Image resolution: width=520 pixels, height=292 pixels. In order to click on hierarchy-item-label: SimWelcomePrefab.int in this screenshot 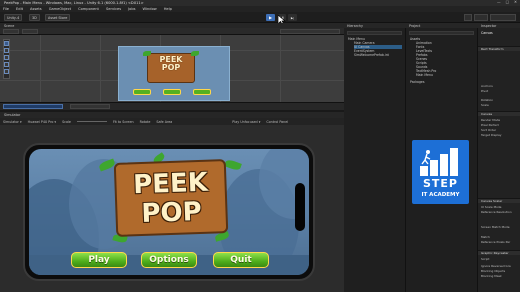, I will do `click(371, 55)`.